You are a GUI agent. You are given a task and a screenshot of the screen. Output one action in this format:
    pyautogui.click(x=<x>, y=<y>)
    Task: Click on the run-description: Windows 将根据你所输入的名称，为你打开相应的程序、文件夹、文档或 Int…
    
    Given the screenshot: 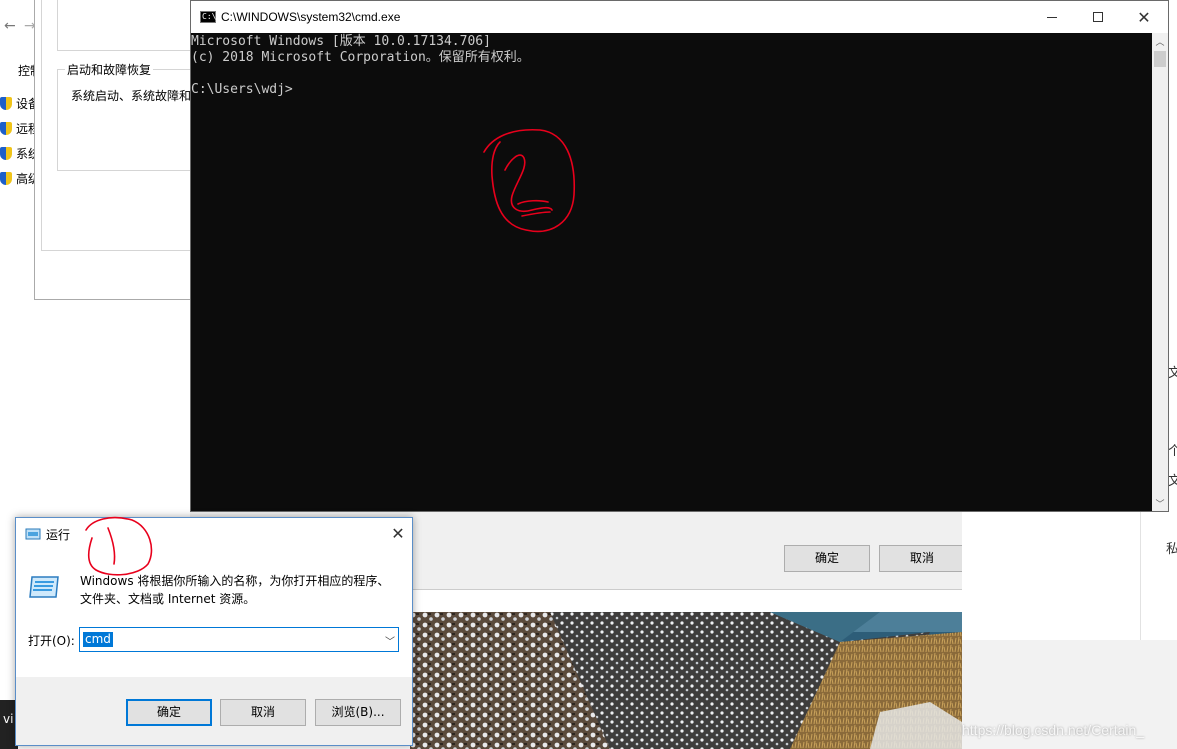 What is the action you would take?
    pyautogui.click(x=235, y=590)
    